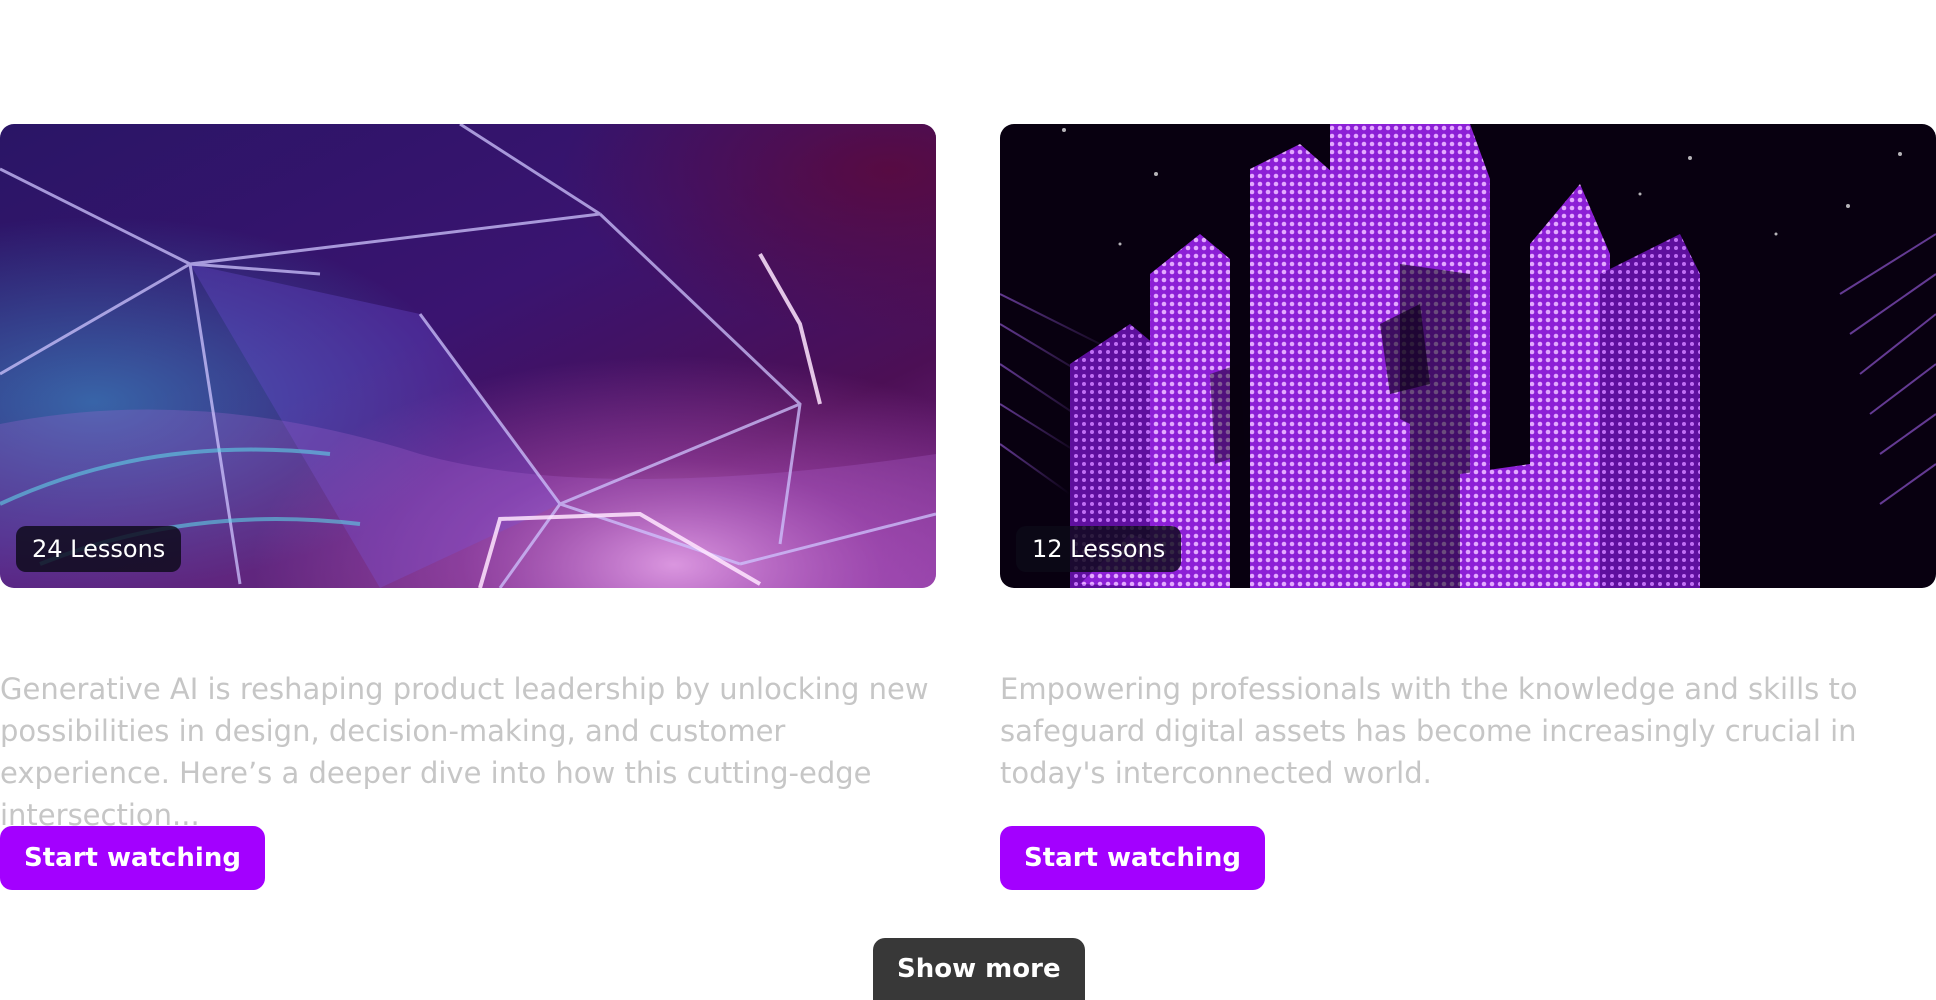 Image resolution: width=1936 pixels, height=1000 pixels. Describe the element at coordinates (1099, 549) in the screenshot. I see `lessons-badge: 12 Lessons` at that location.